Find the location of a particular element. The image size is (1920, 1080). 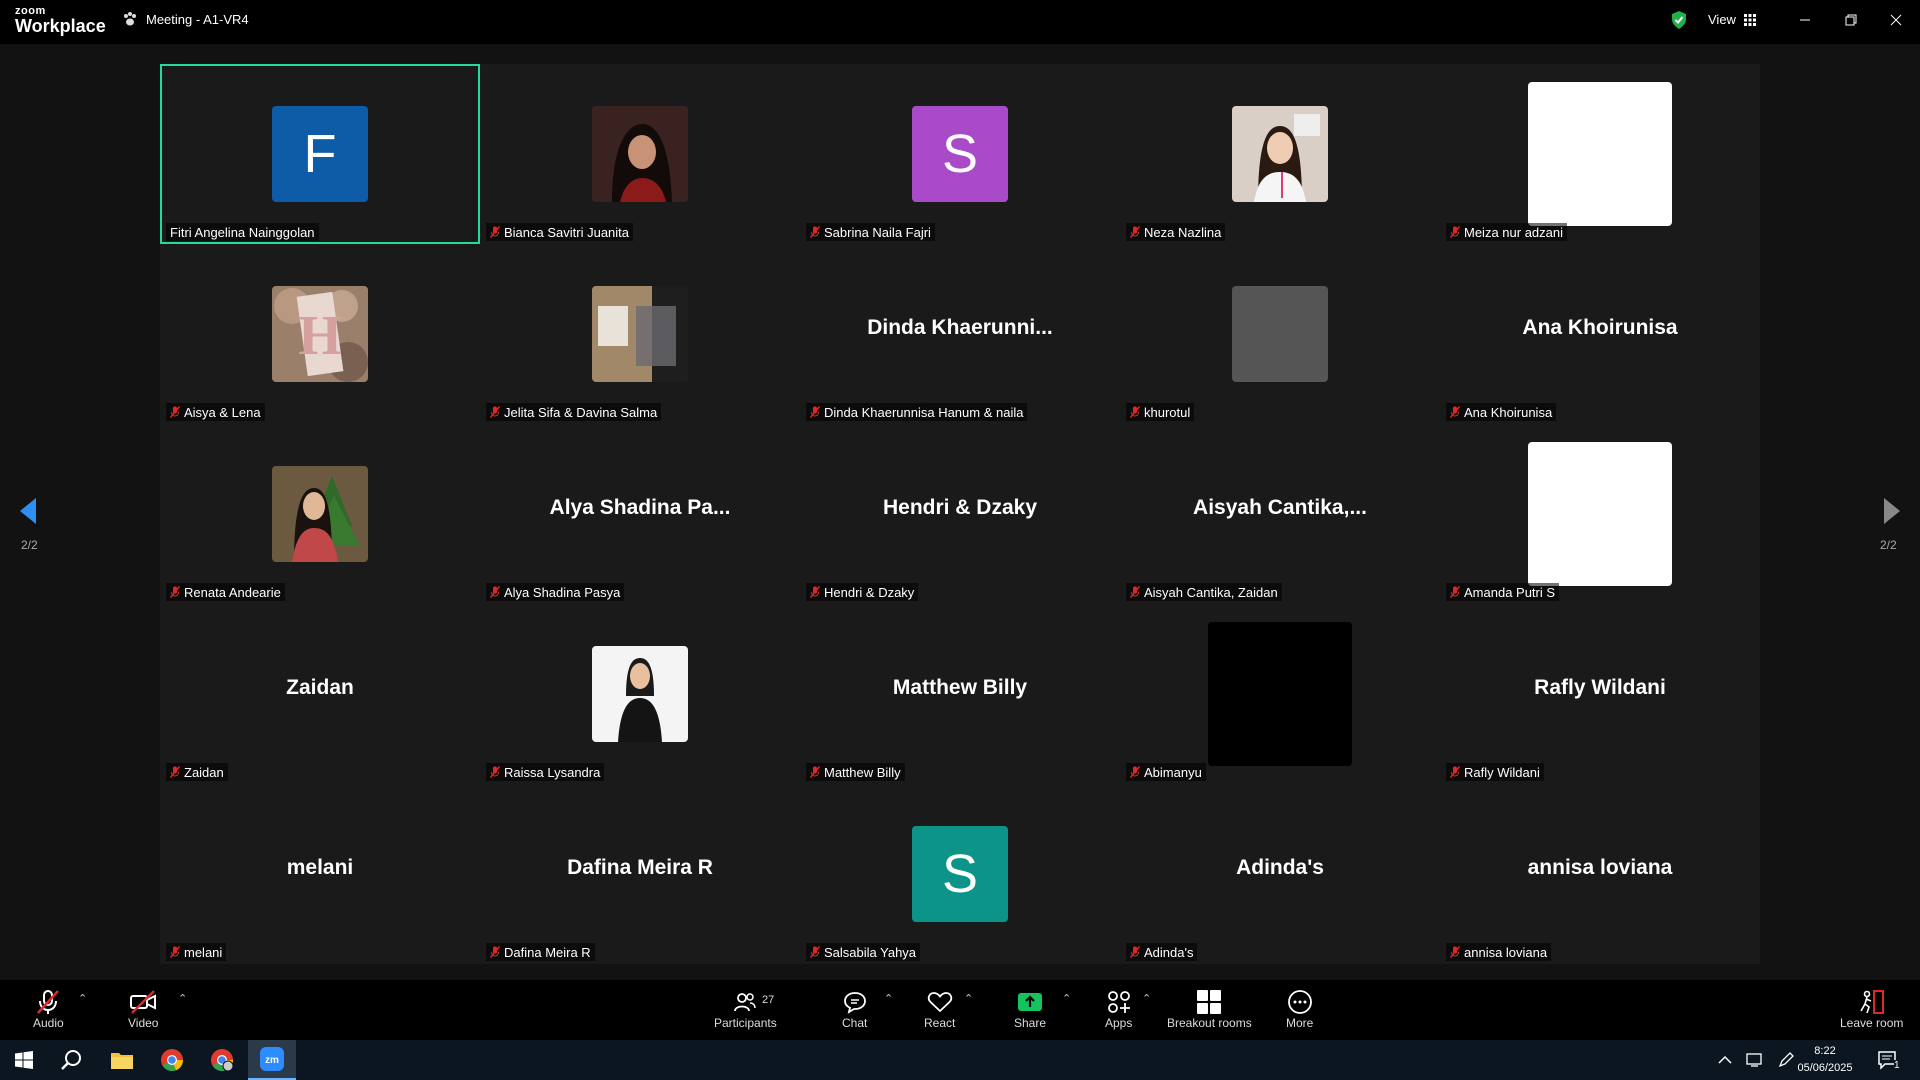

participant-name: annisa loviana is located at coordinates (1506, 952).